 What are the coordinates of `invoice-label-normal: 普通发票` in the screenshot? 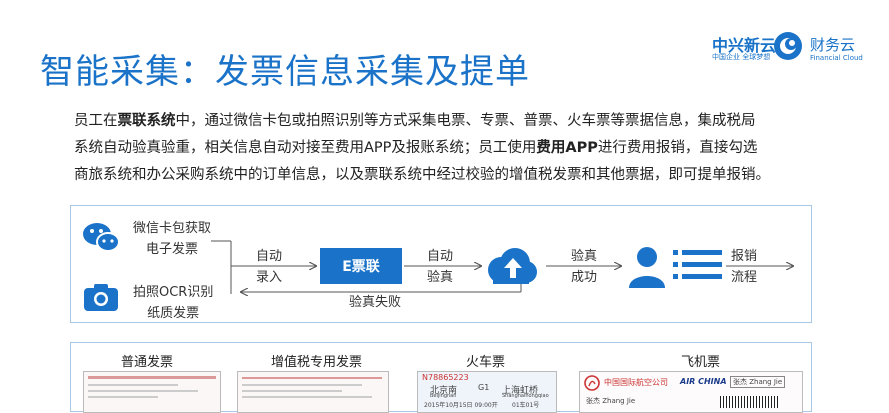 It's located at (147, 362).